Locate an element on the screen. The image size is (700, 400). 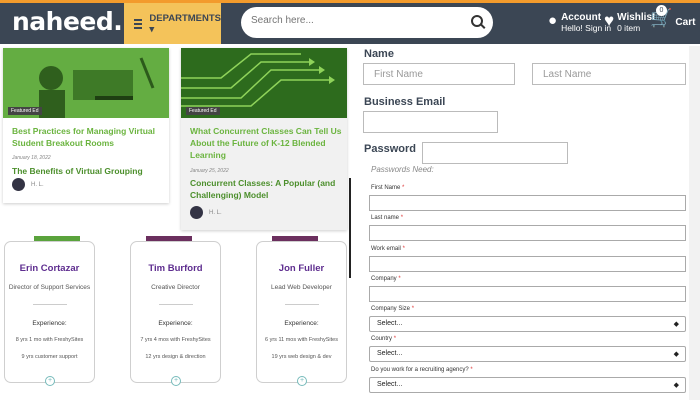
field-label-text: Work email is located at coordinates (386, 249).